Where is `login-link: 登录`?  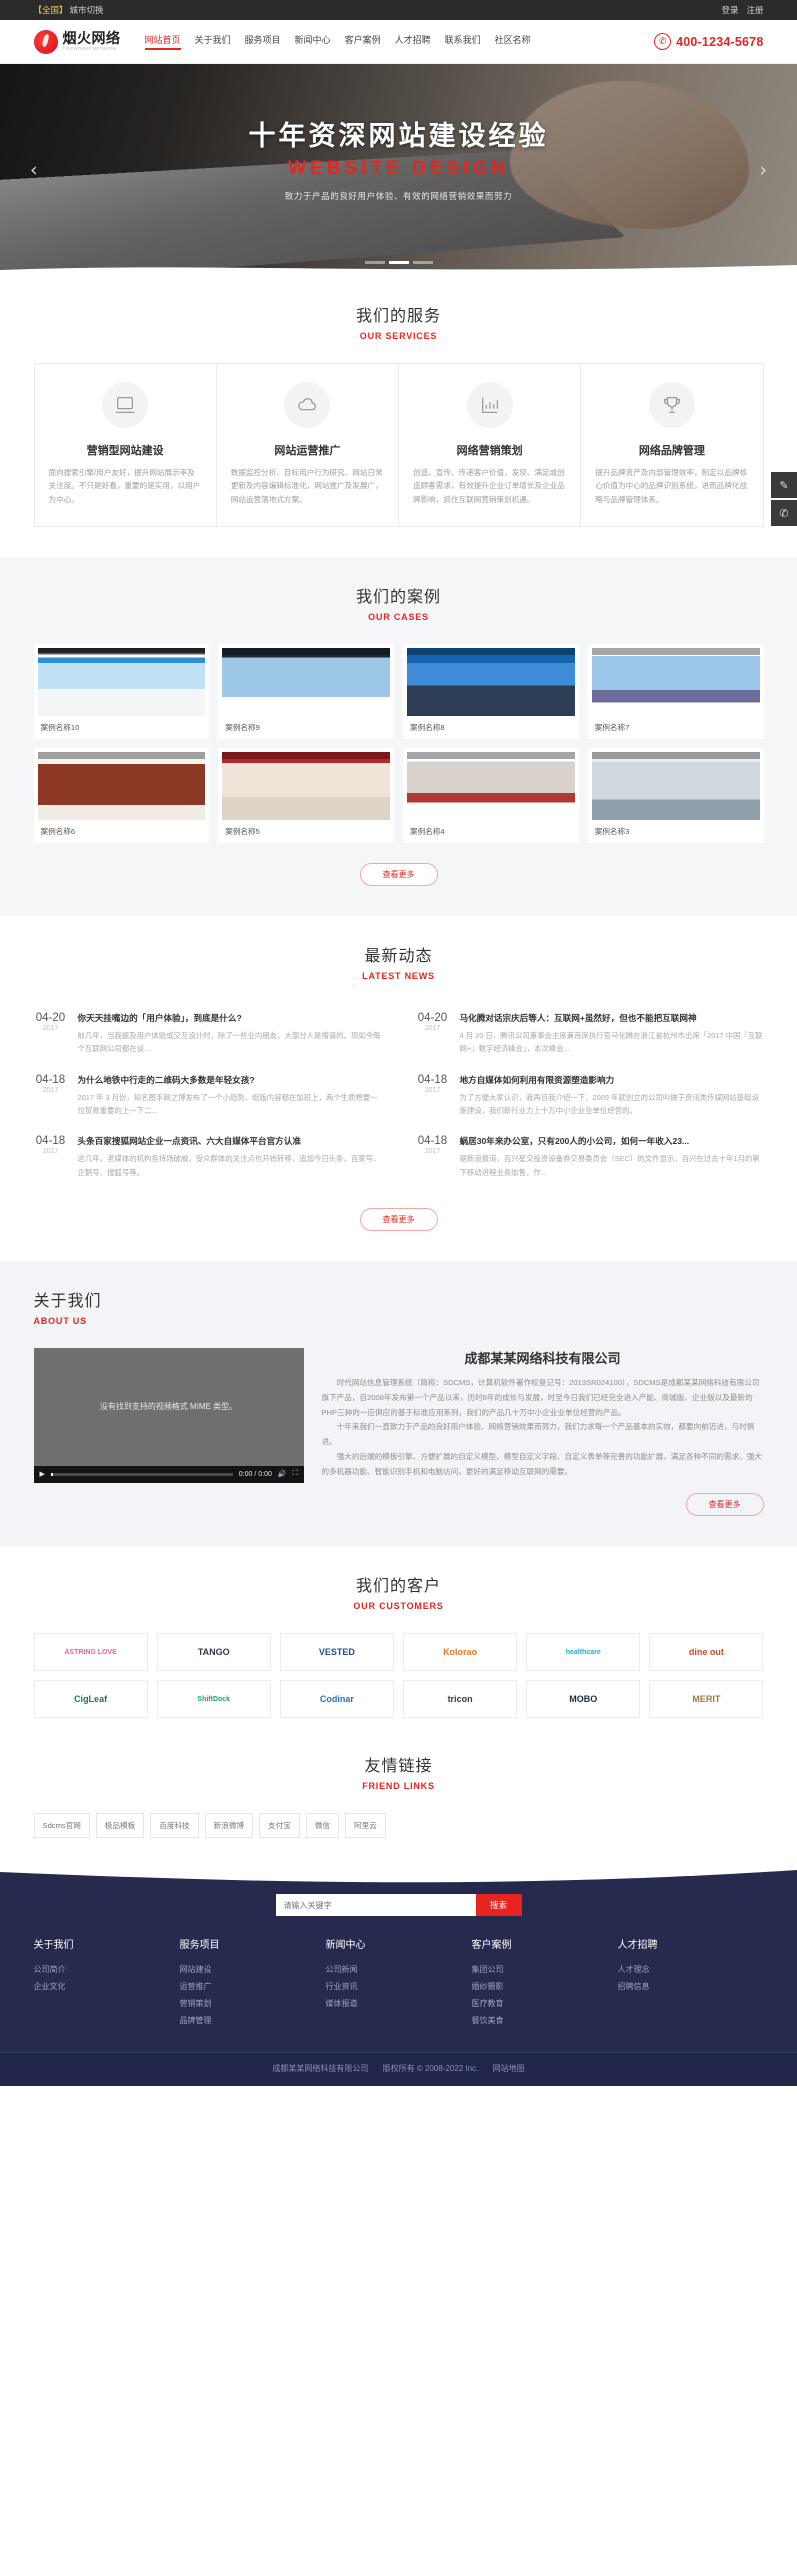
login-link: 登录 is located at coordinates (729, 10).